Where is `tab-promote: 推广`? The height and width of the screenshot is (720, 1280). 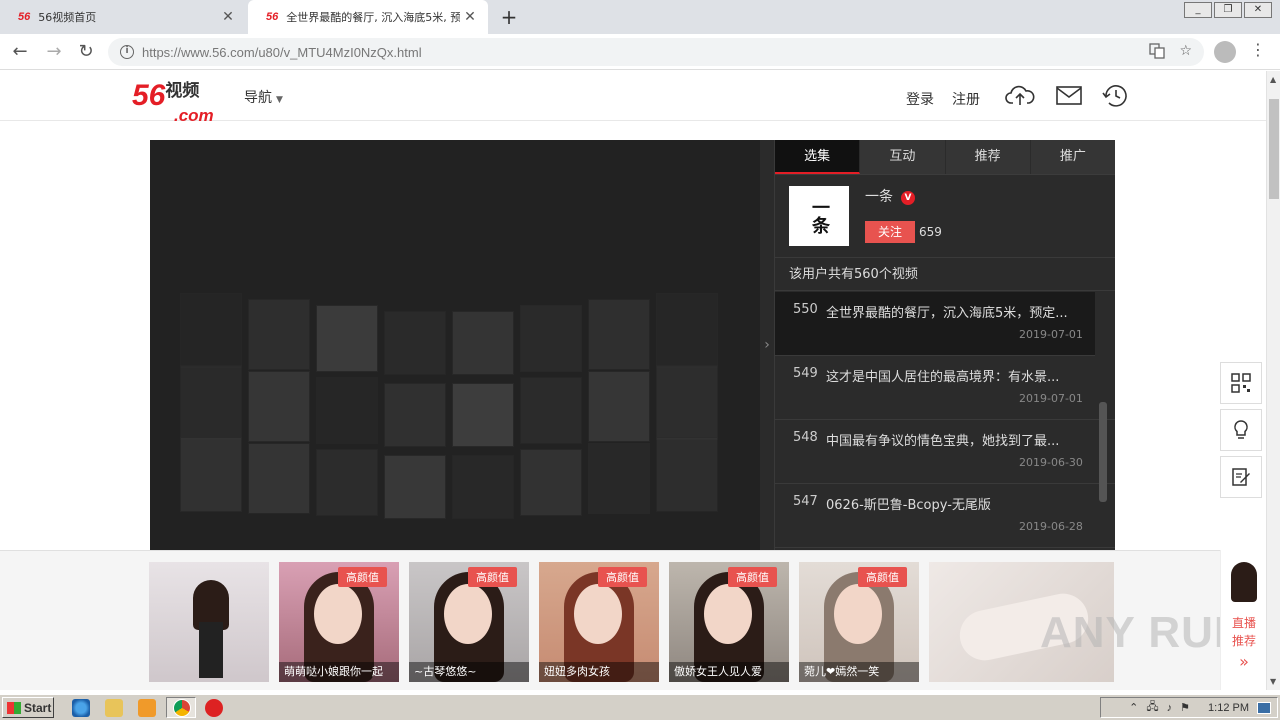
tab-promote: 推广 is located at coordinates (1072, 157).